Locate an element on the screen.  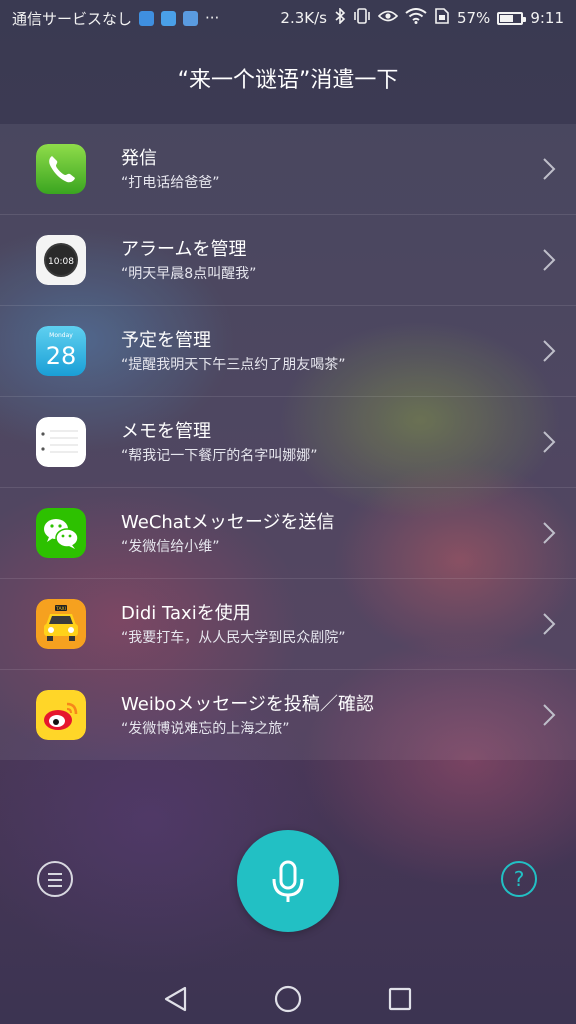
command-text: 予定を管理 “提醒我明天下午三点约了朋友喝茶” is located at coordinates (233, 352).